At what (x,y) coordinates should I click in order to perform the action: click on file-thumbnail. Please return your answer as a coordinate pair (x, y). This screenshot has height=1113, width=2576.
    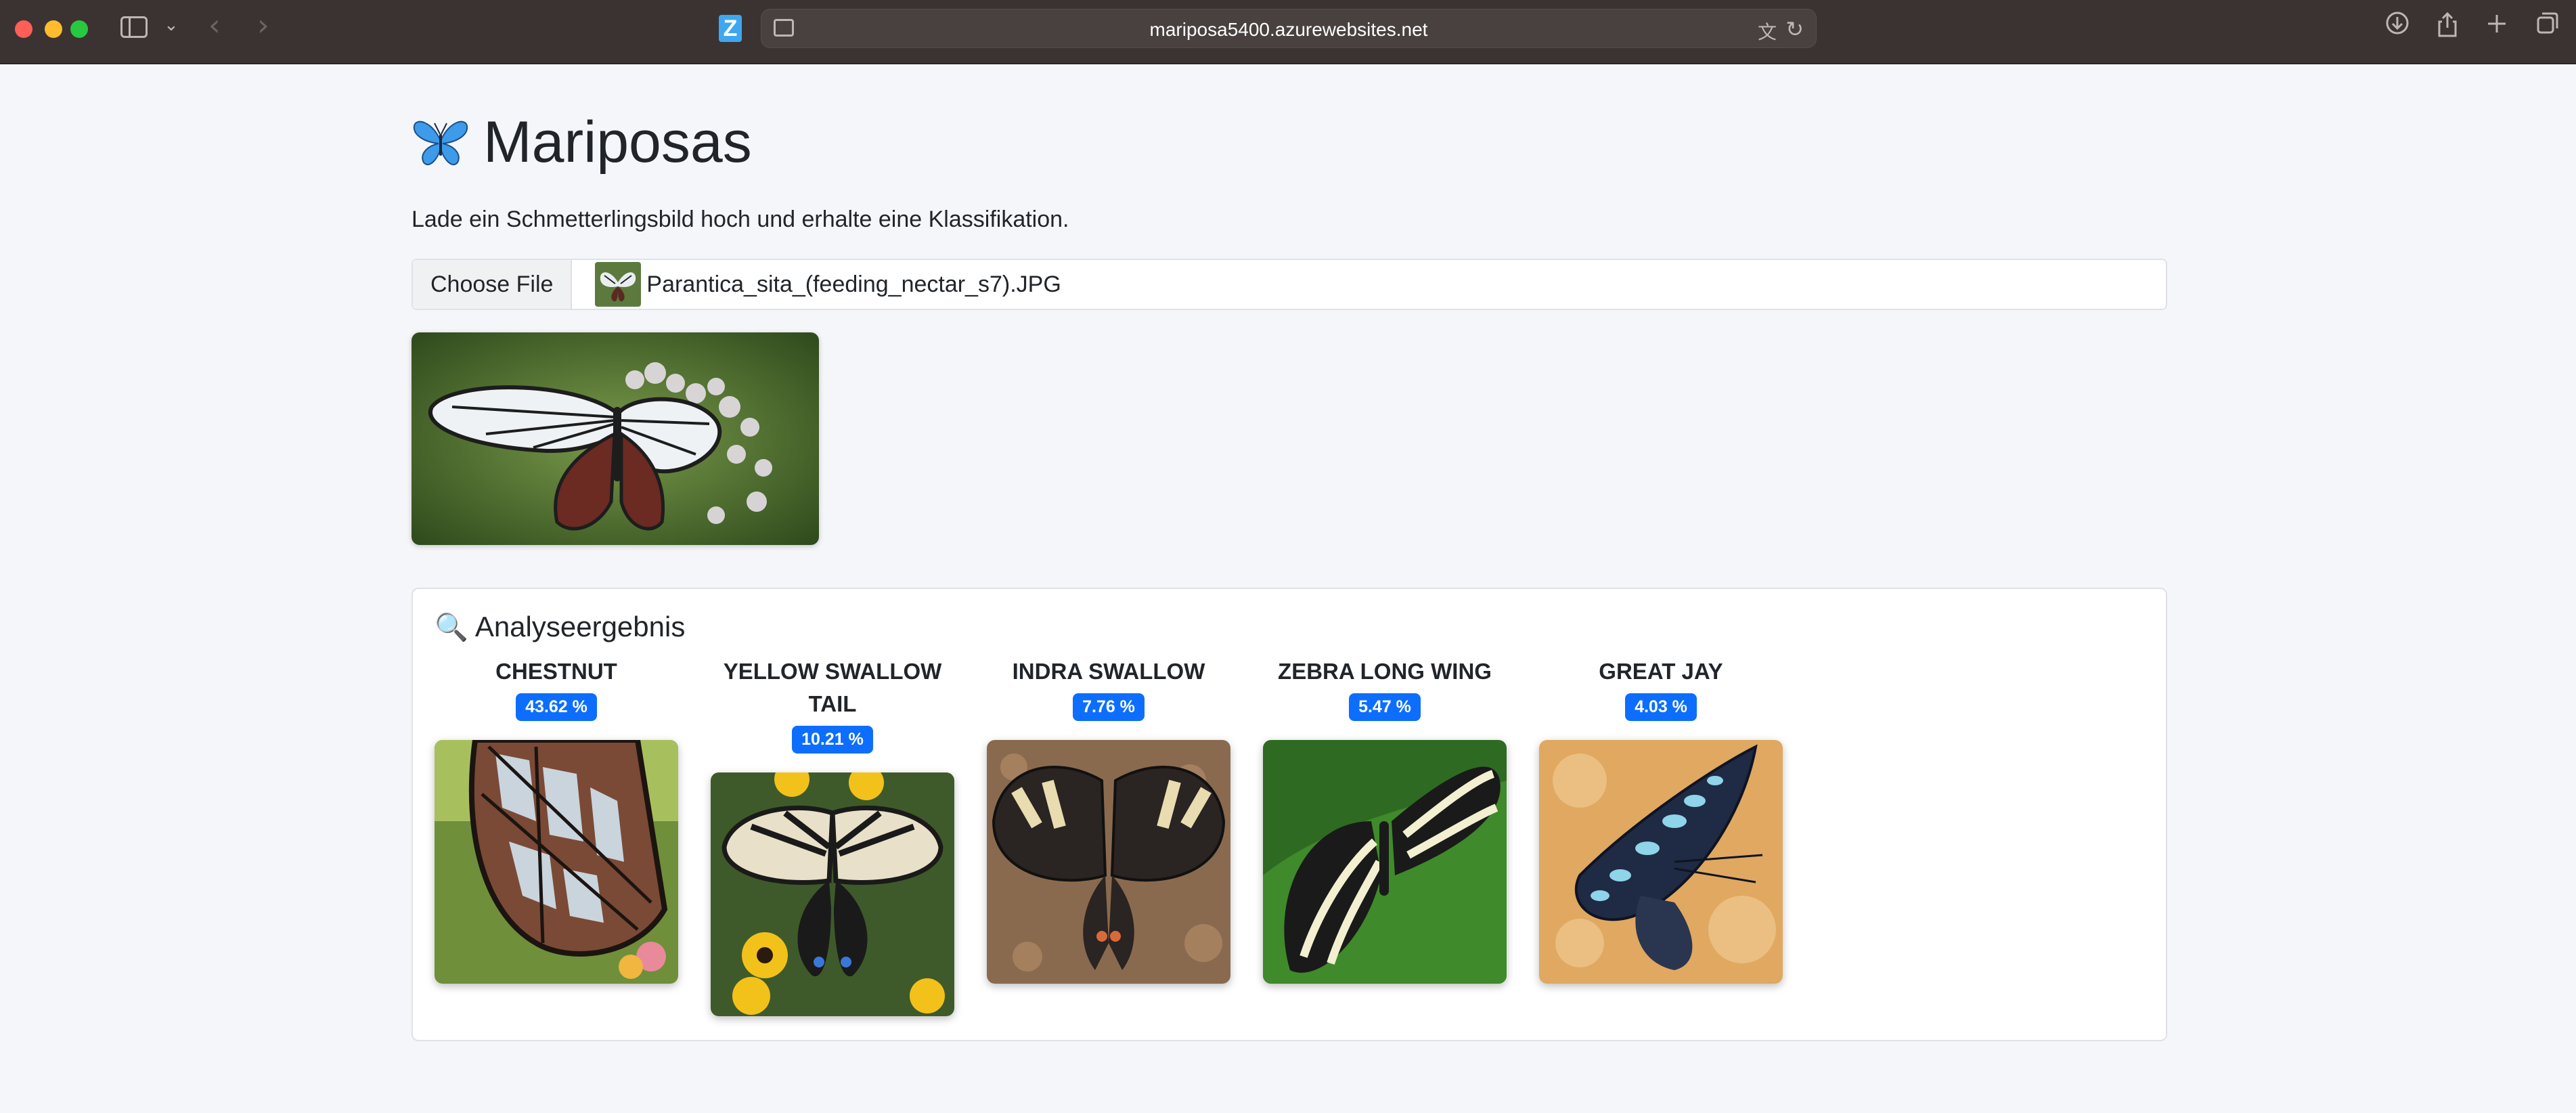
    Looking at the image, I should click on (618, 284).